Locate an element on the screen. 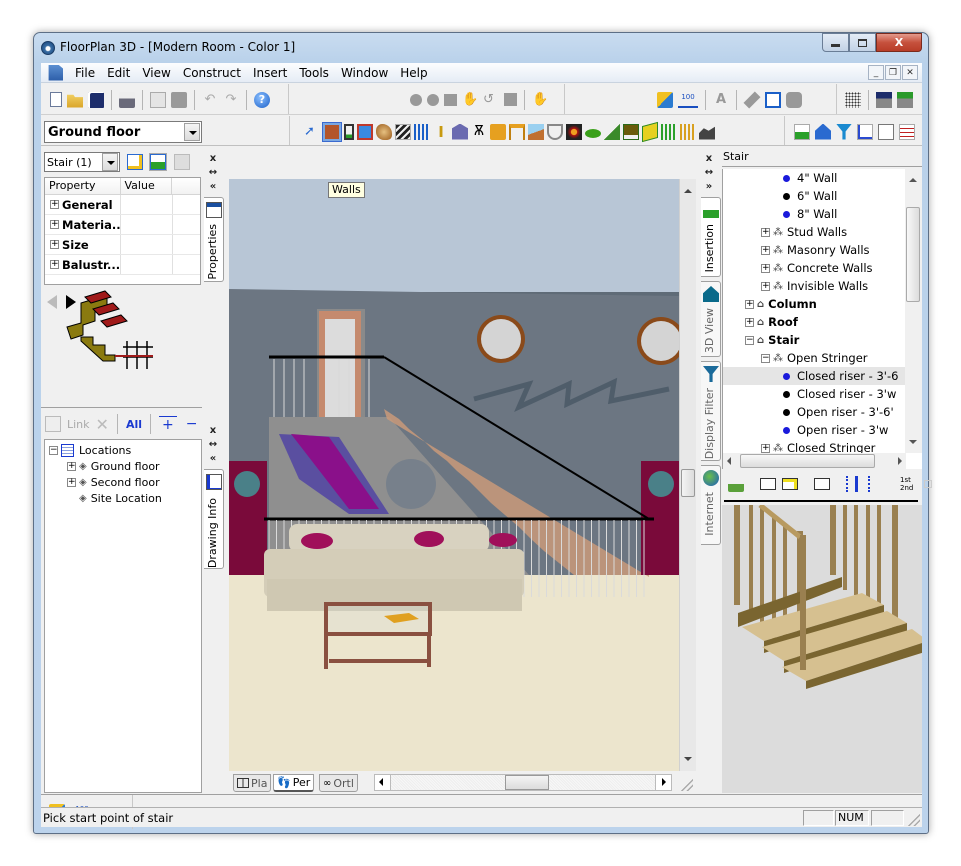 Image resolution: width=961 pixels, height=866 pixels. orbit-hand-icon: ✋ is located at coordinates (540, 100).